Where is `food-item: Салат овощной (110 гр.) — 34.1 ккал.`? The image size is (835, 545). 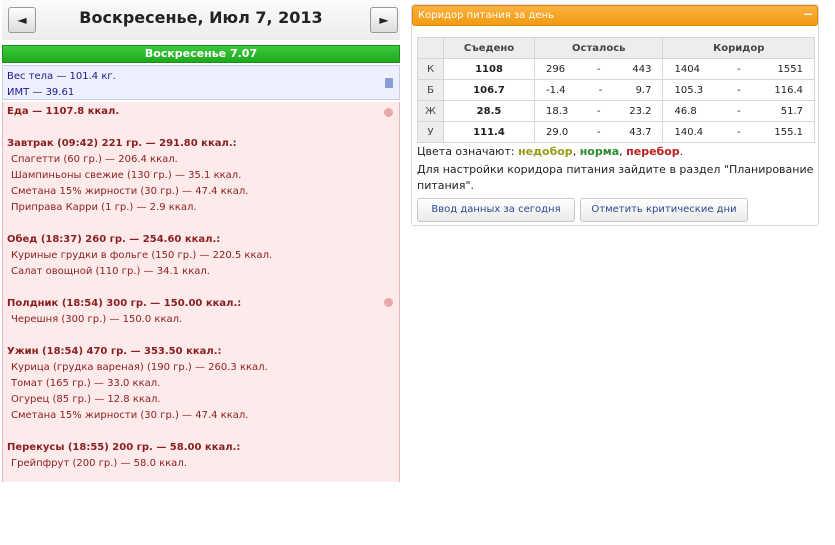 food-item: Салат овощной (110 гр.) — 34.1 ккал. is located at coordinates (110, 271).